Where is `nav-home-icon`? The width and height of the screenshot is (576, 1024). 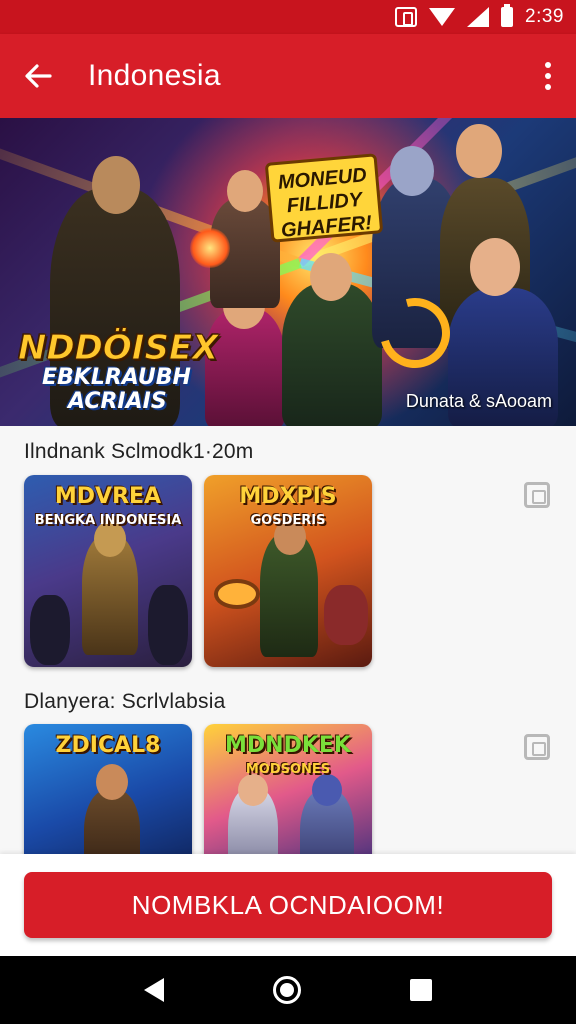 nav-home-icon is located at coordinates (286, 990).